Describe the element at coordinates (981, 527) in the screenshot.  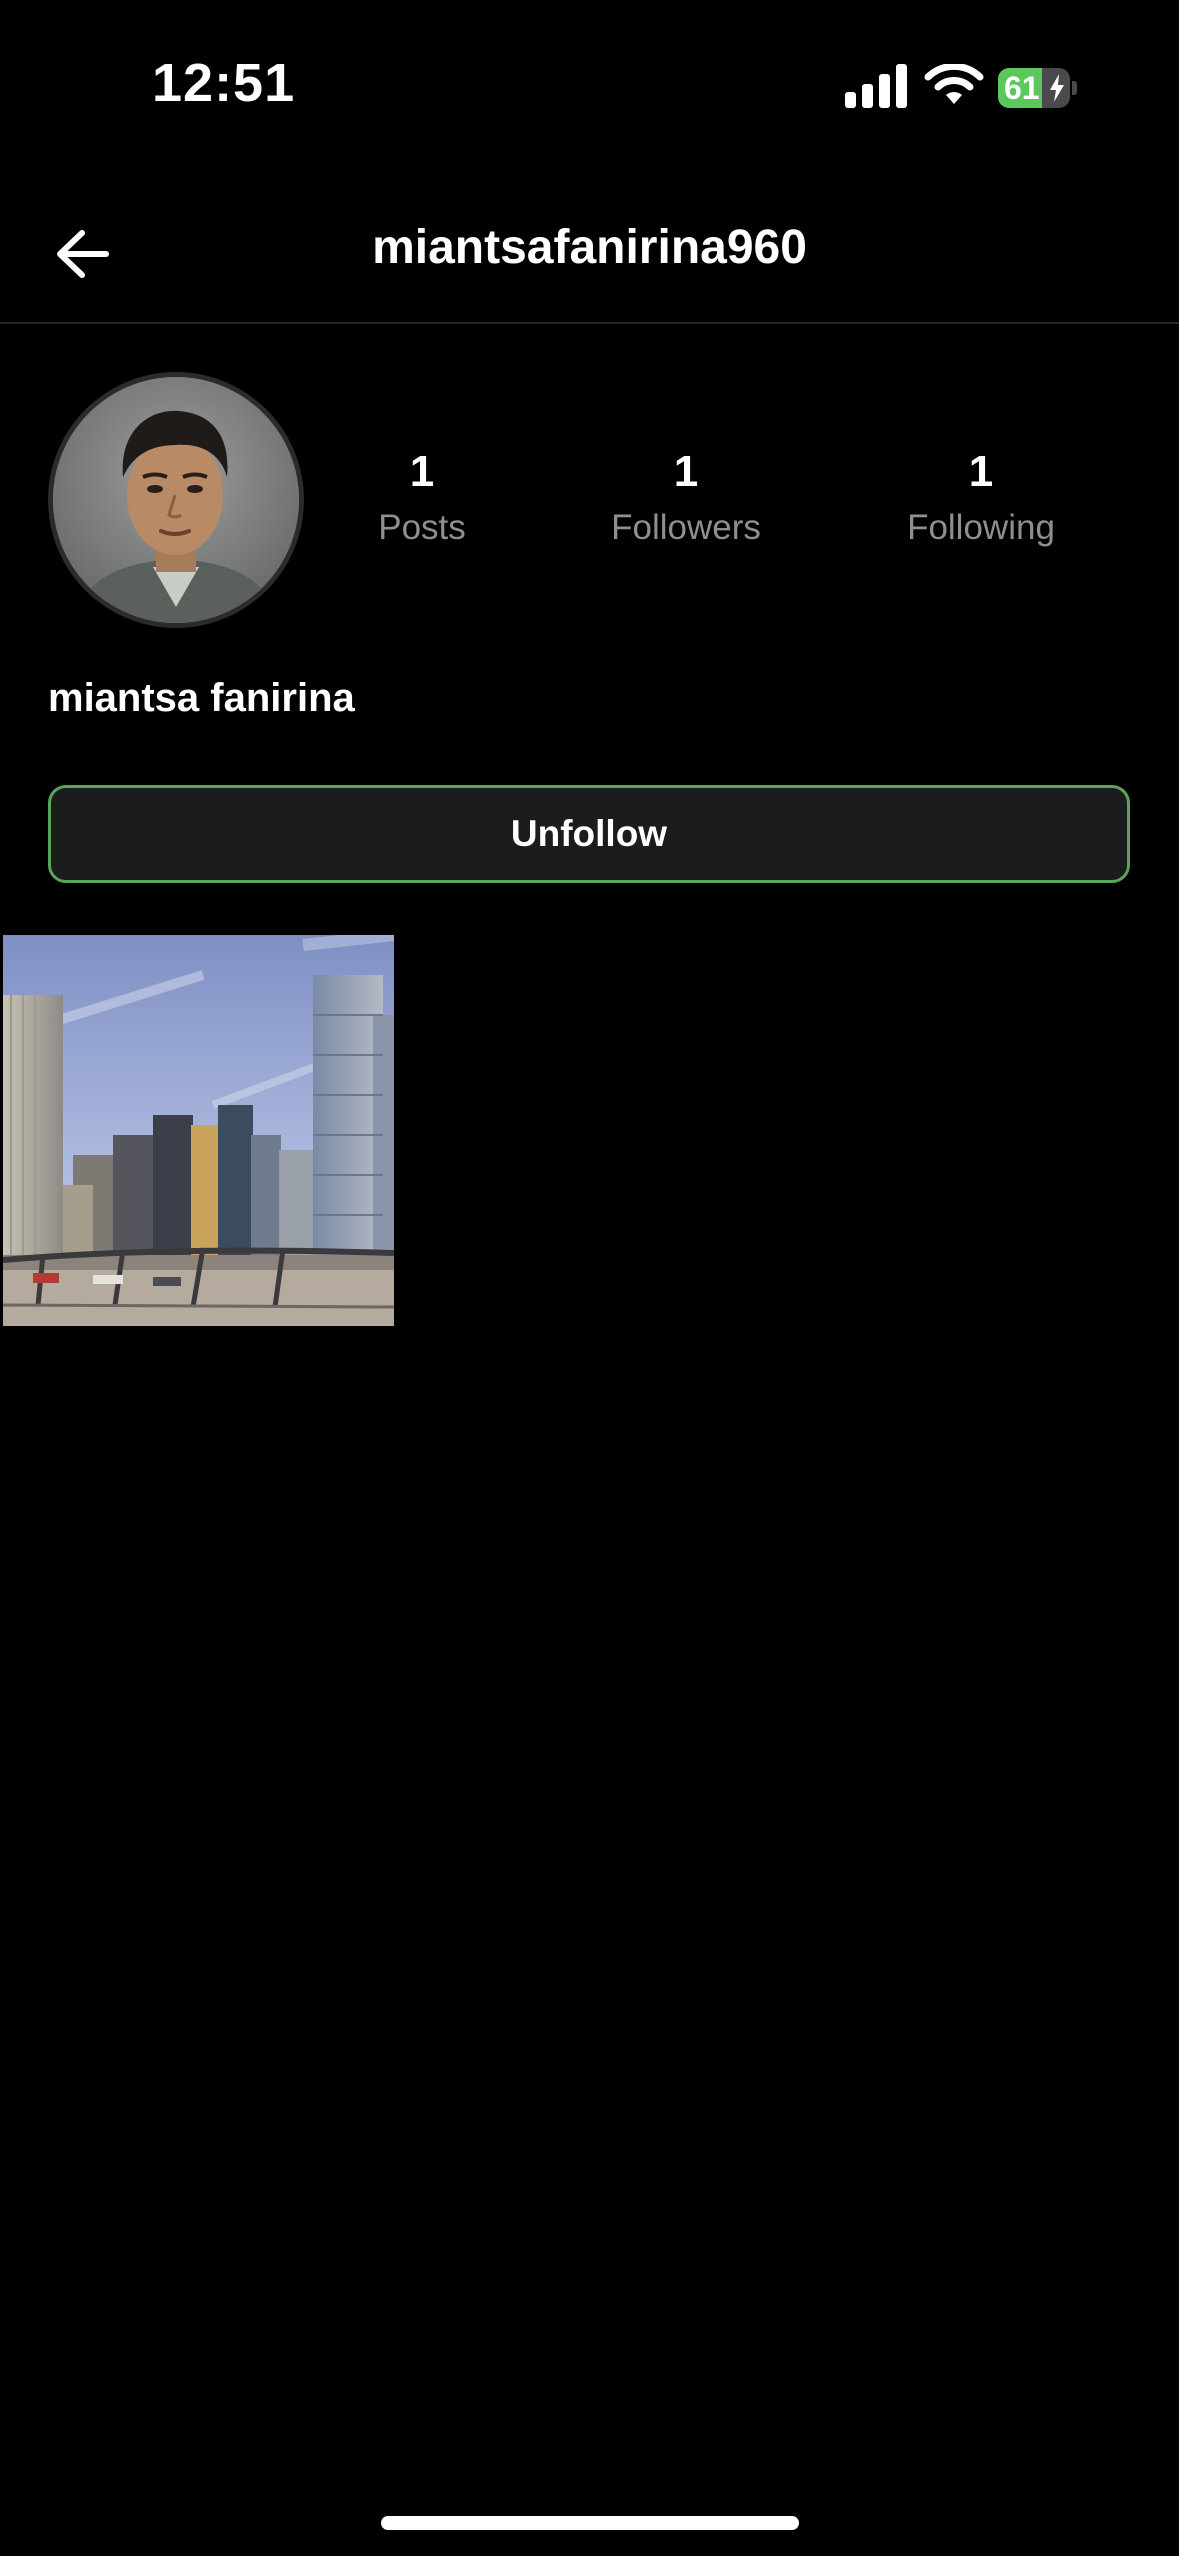
I see `following-label: Following` at that location.